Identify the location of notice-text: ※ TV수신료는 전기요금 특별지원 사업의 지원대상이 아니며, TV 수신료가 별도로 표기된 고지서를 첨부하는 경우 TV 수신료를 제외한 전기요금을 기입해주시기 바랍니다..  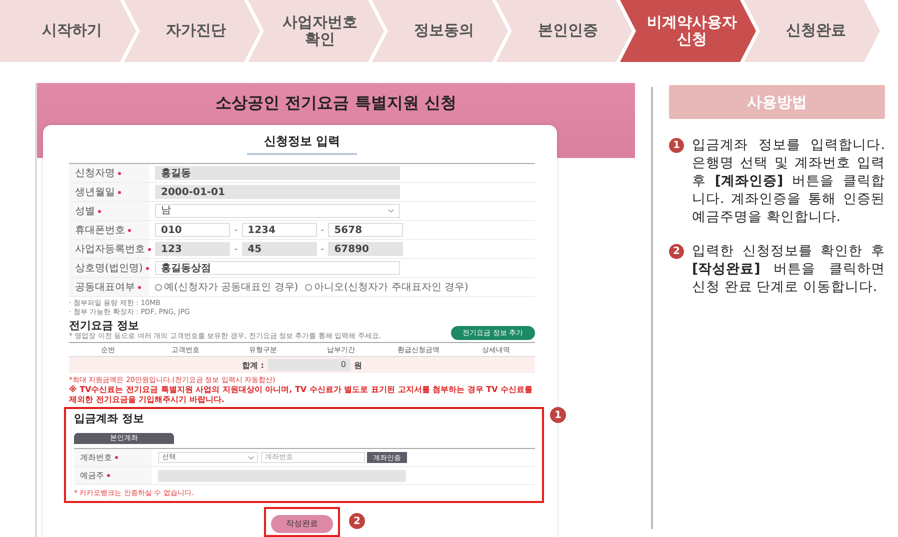
(301, 395).